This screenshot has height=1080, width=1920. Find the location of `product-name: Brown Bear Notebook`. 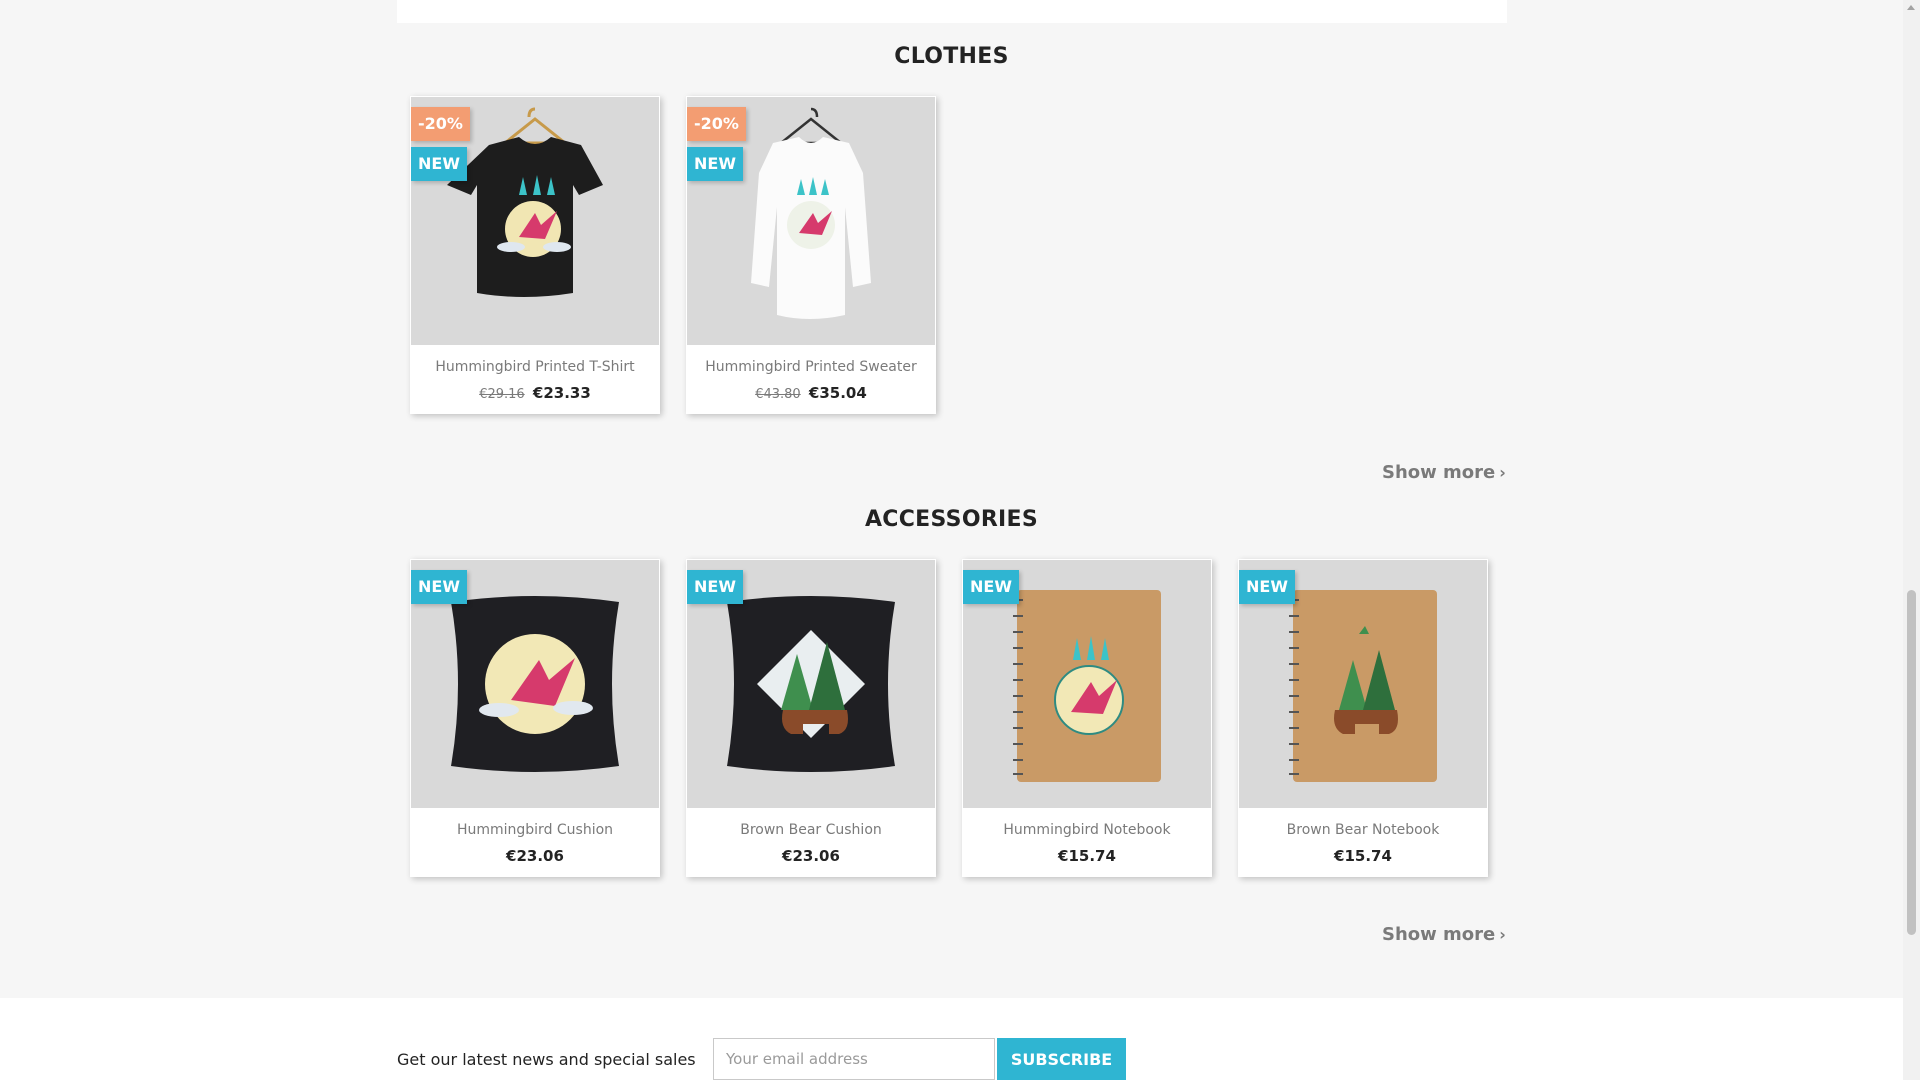

product-name: Brown Bear Notebook is located at coordinates (1363, 830).